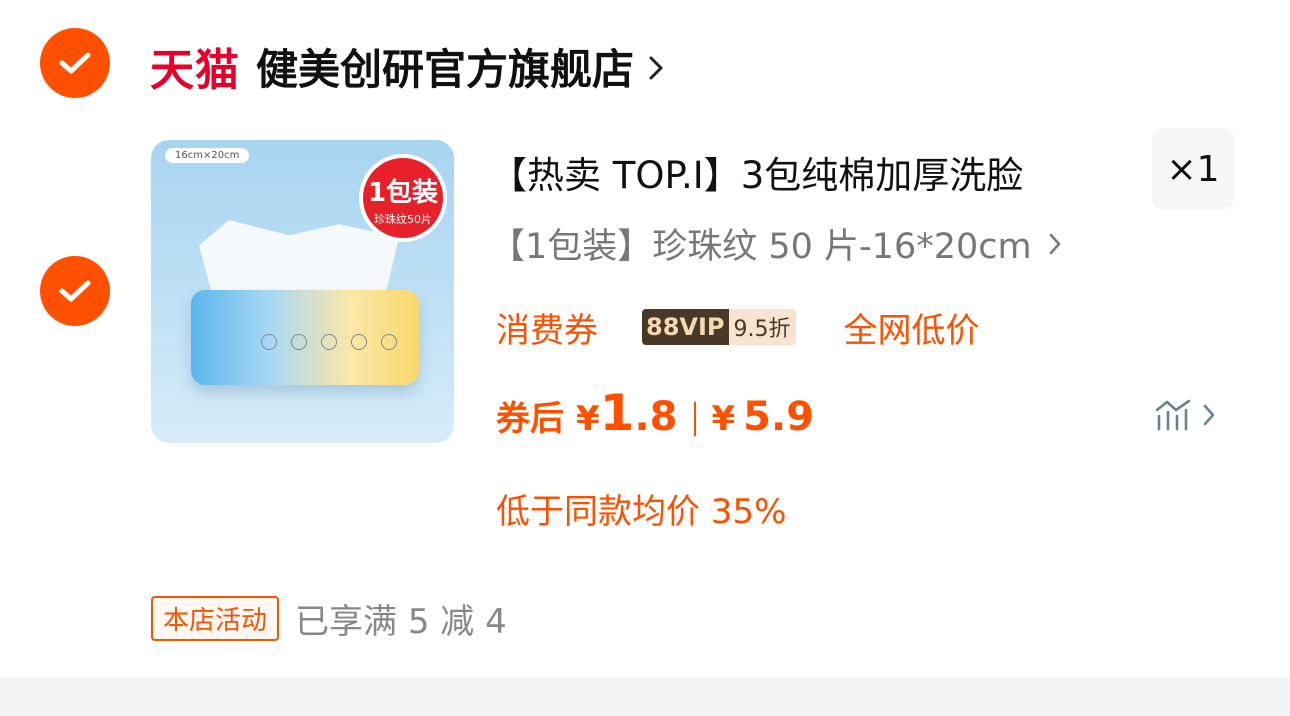  I want to click on price-trend-button, so click(1185, 415).